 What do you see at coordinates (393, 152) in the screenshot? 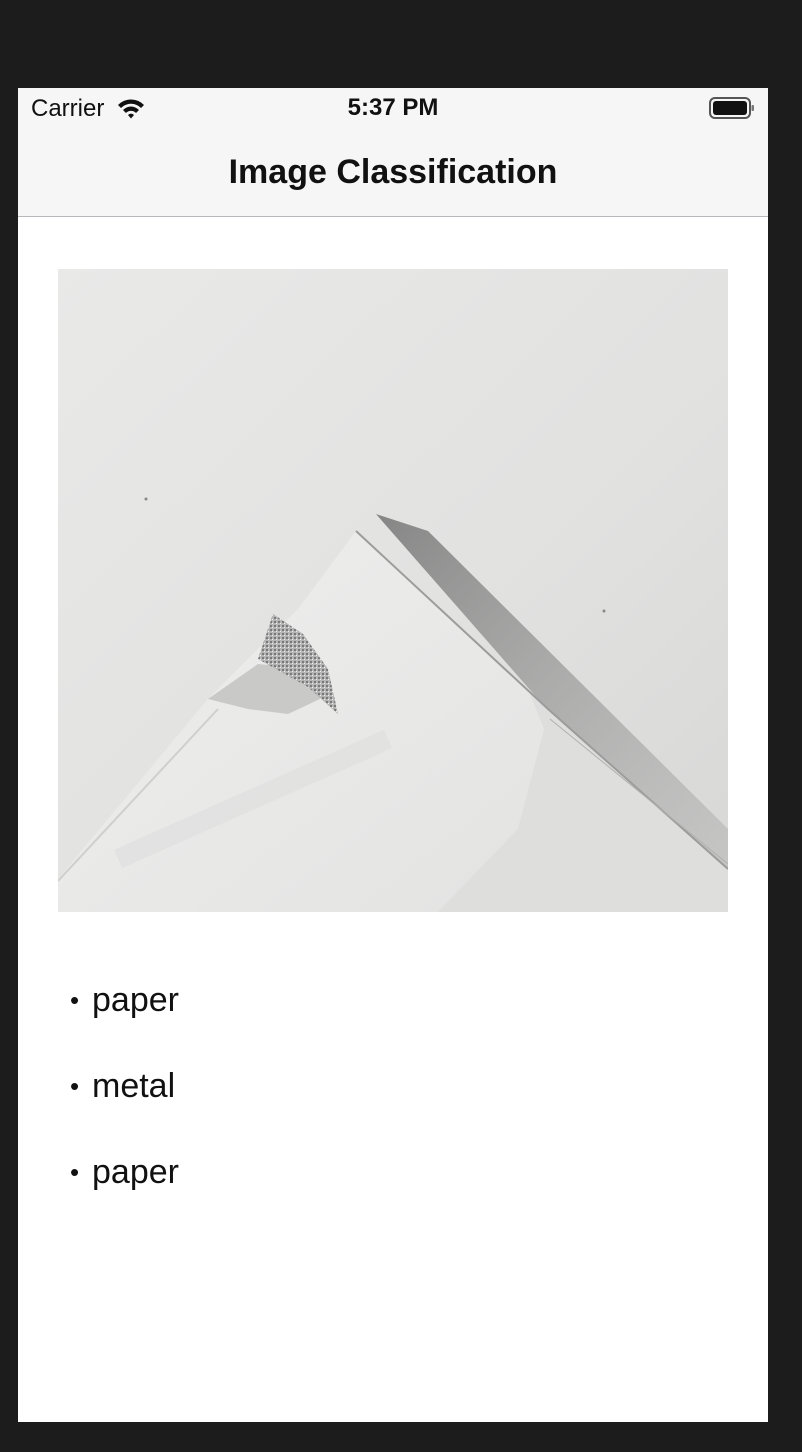
I see `navigation-bar: Carrier 5:37 PM Image Classification` at bounding box center [393, 152].